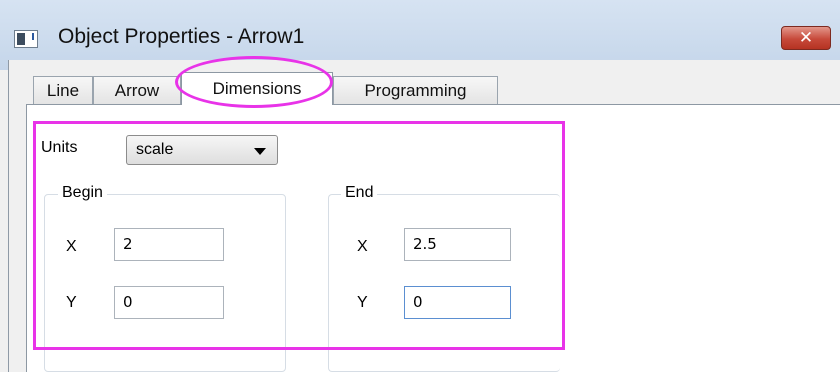 The width and height of the screenshot is (840, 372). What do you see at coordinates (137, 90) in the screenshot?
I see `tab-arrow: Arrow` at bounding box center [137, 90].